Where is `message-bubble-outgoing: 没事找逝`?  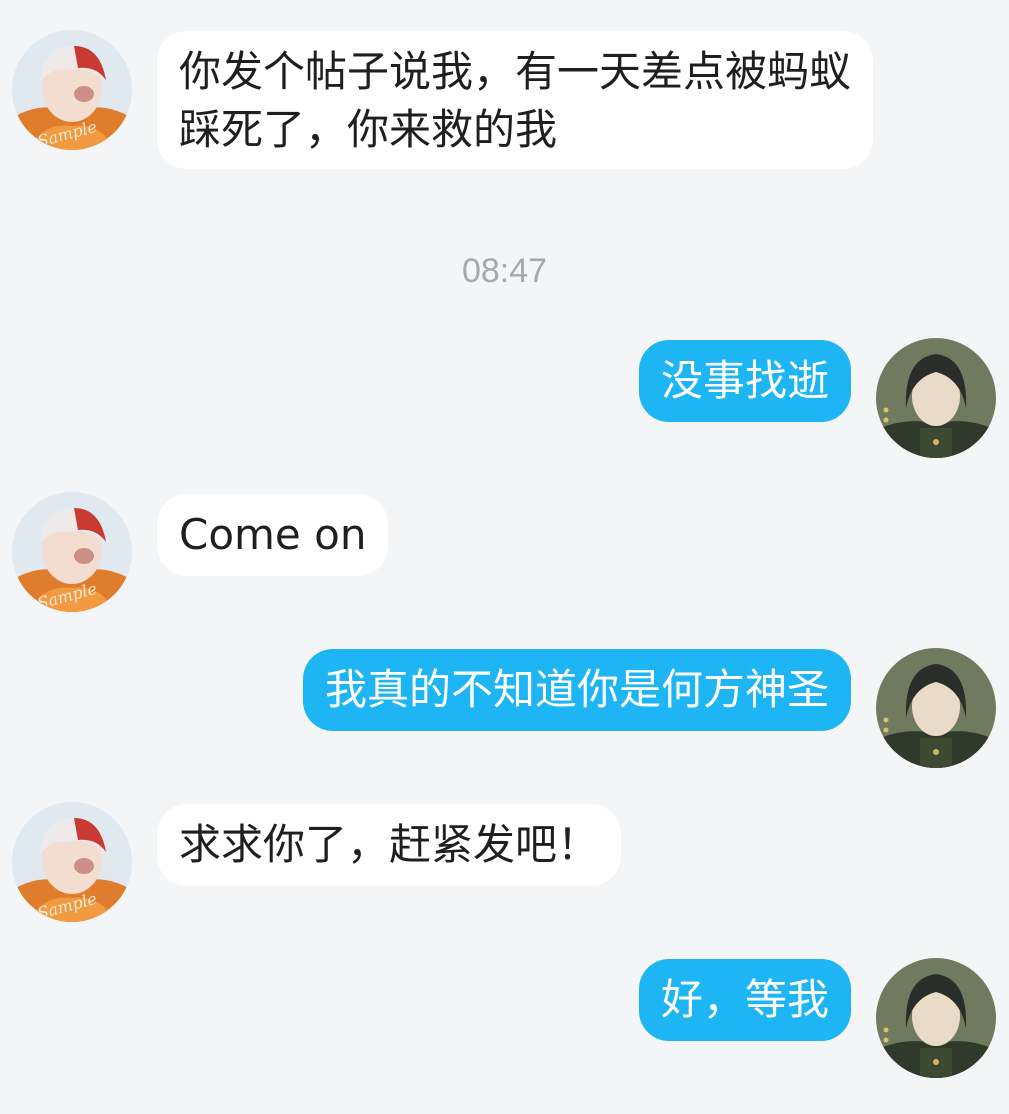
message-bubble-outgoing: 没事找逝 is located at coordinates (744, 381).